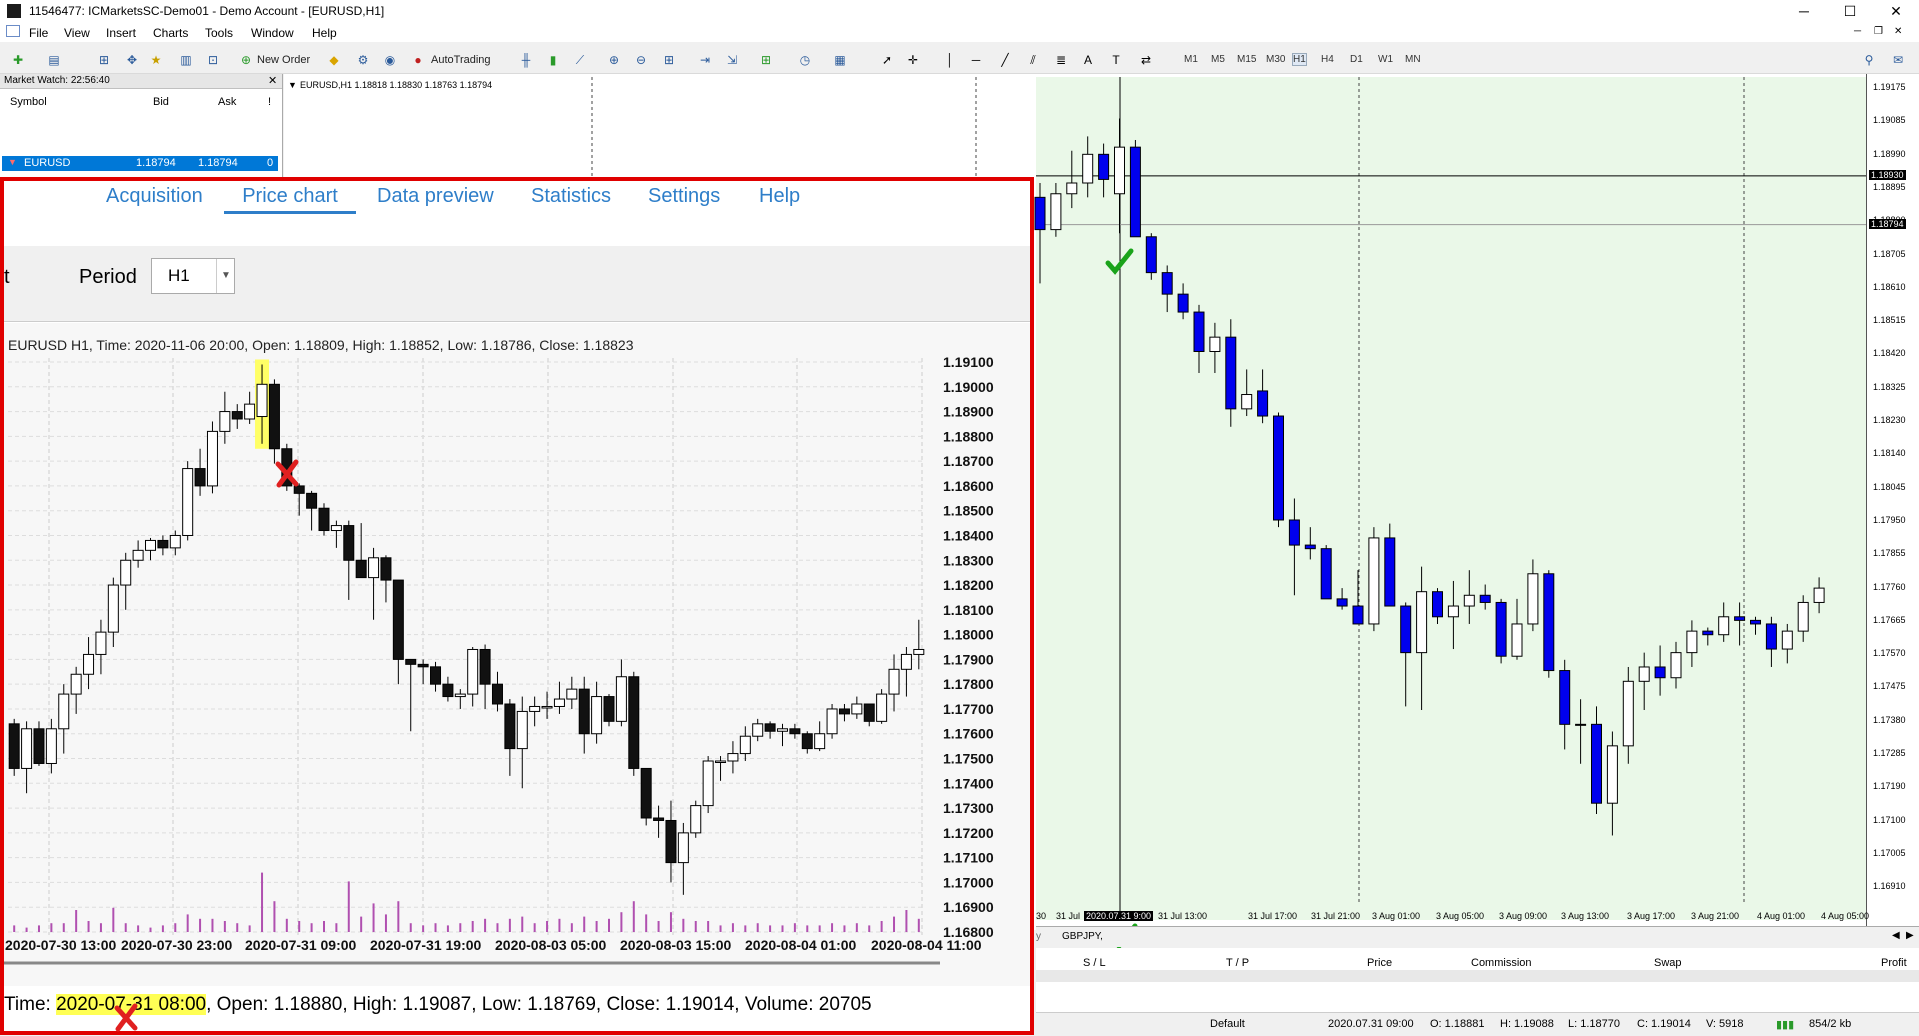 The image size is (1919, 1036). Describe the element at coordinates (30, 1004) in the screenshot. I see `footer-prefix: Time:` at that location.